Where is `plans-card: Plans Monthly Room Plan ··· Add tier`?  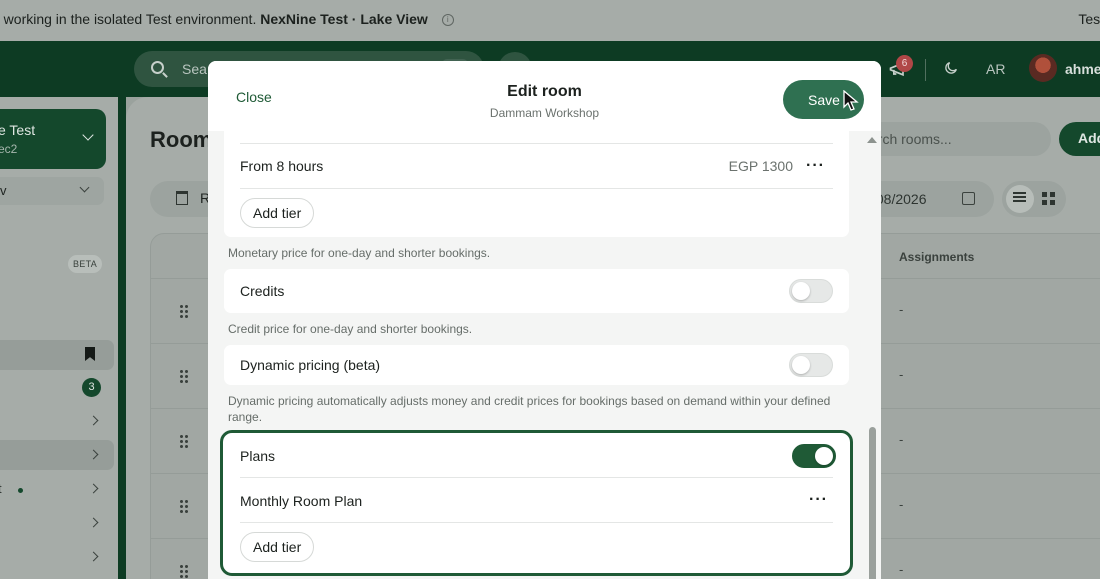
plans-card: Plans Monthly Room Plan ··· Add tier is located at coordinates (536, 503).